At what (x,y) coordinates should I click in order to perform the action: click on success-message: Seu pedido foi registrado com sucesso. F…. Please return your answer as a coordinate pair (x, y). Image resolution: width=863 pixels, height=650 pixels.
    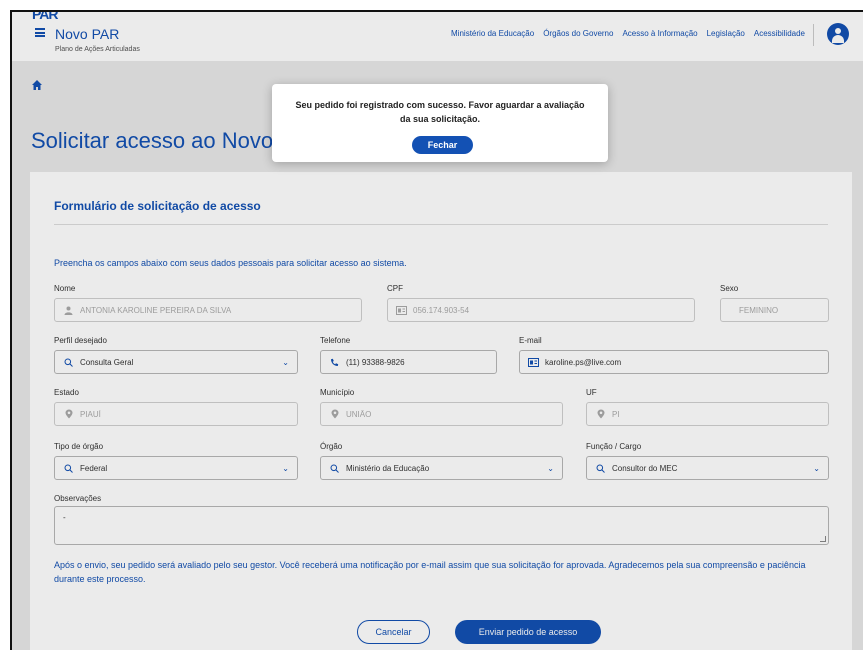
    Looking at the image, I should click on (440, 112).